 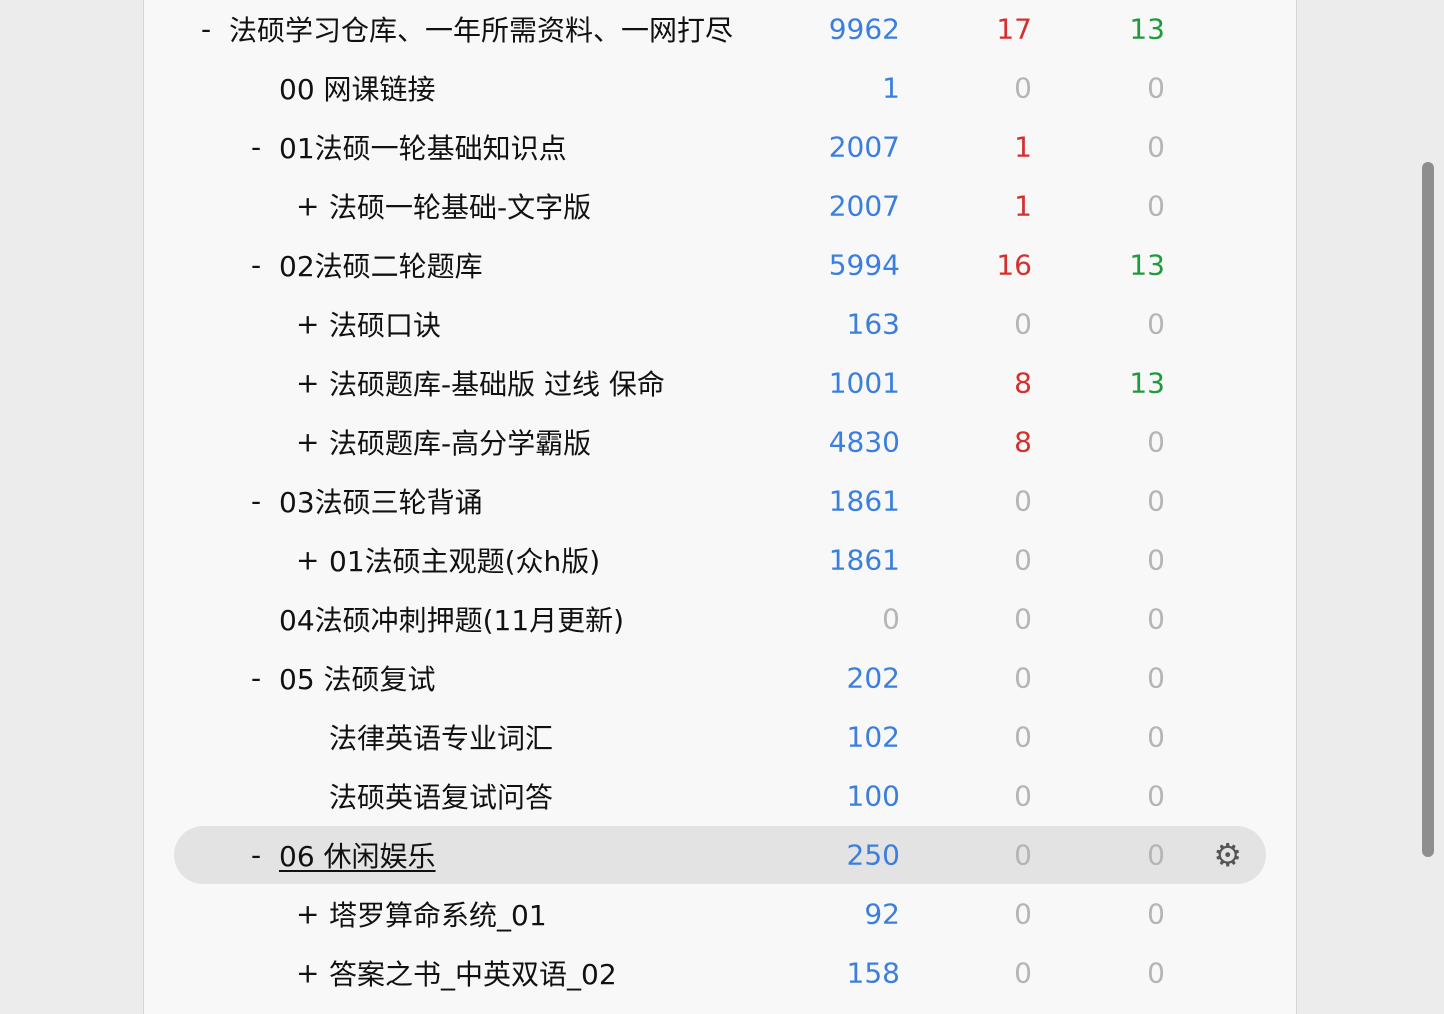 I want to click on deck-row: +01法硕主观题(众h版) 1861 0 0, so click(x=720, y=560).